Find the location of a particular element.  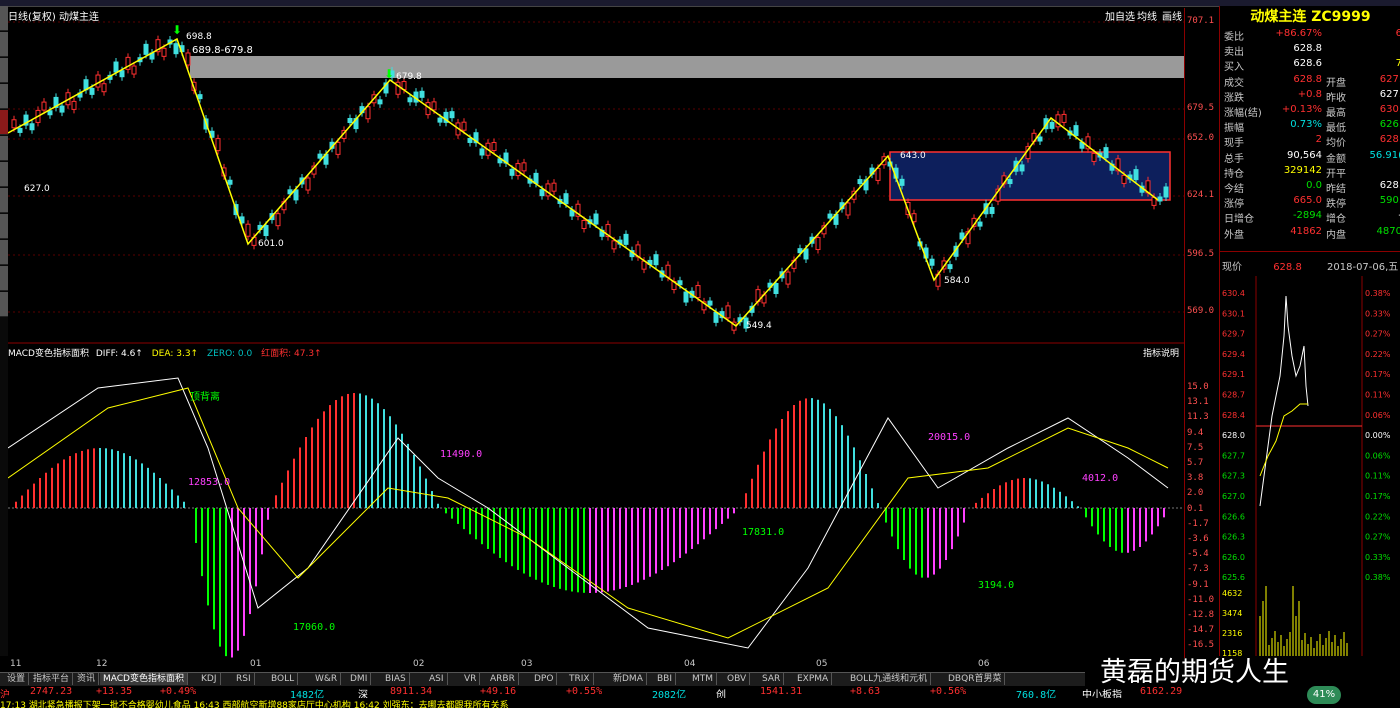

macd-zero: ZERO: 0.0 is located at coordinates (229, 354).